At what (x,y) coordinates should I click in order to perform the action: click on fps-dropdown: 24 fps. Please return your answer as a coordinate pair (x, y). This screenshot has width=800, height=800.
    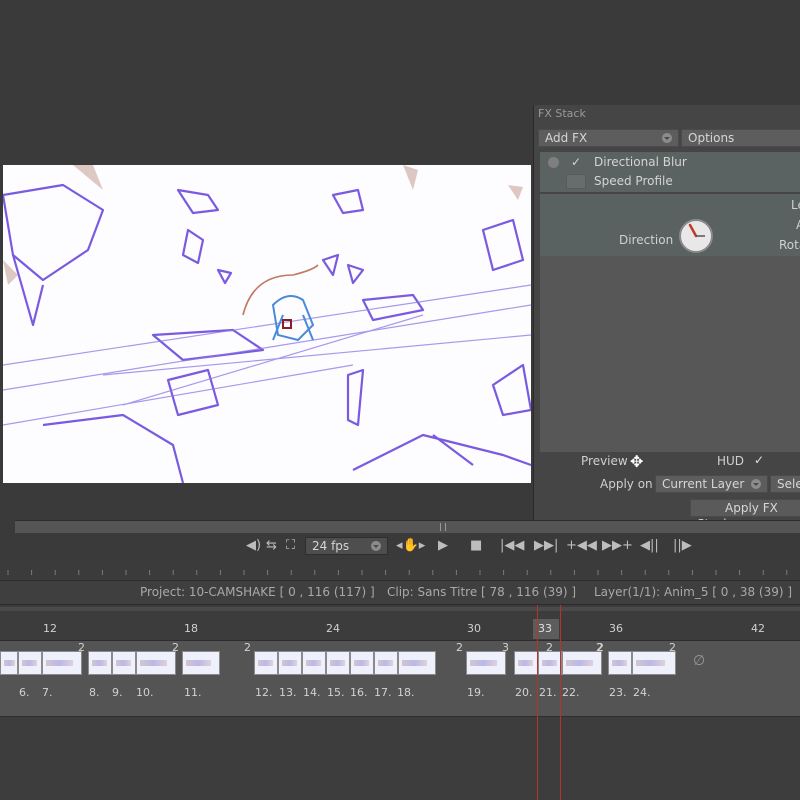
    Looking at the image, I should click on (346, 546).